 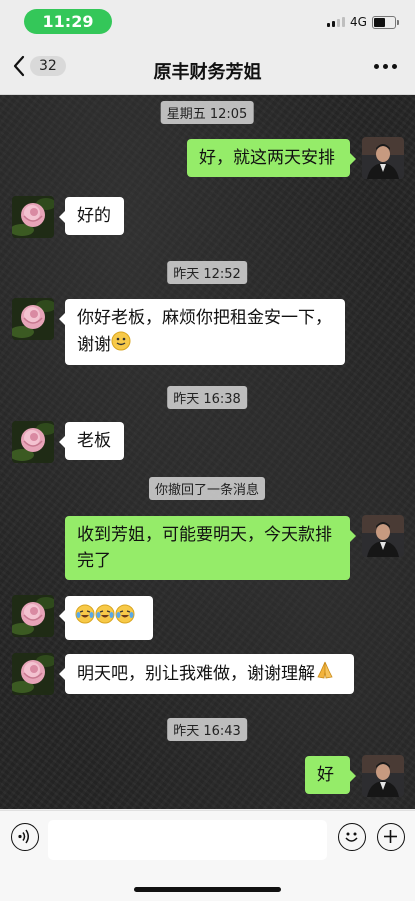 I want to click on plus-button, so click(x=391, y=837).